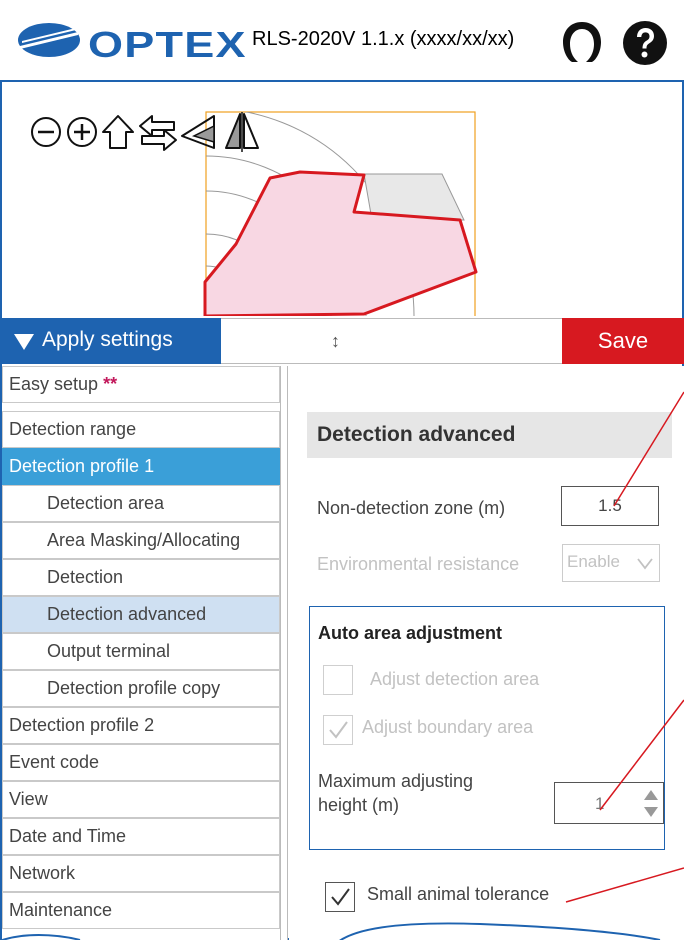 The width and height of the screenshot is (684, 940). I want to click on header: OPTEX RLS-2020V 1.1.x (xxxx/xx/xx), so click(342, 41).